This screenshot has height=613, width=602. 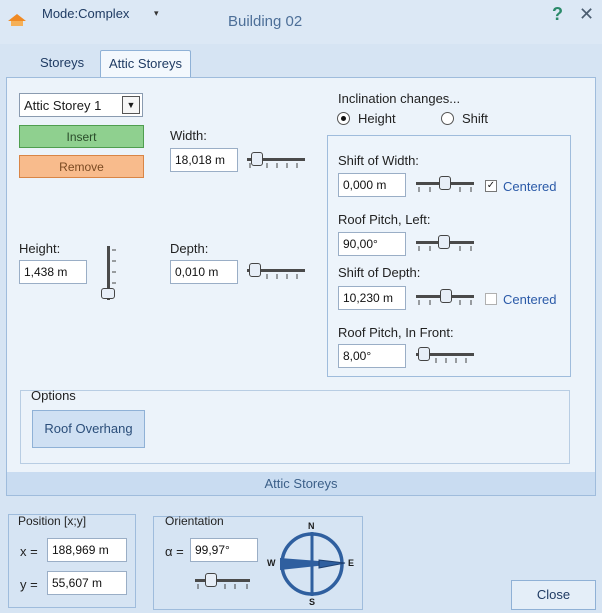 I want to click on compass-south-label: S, so click(x=312, y=602).